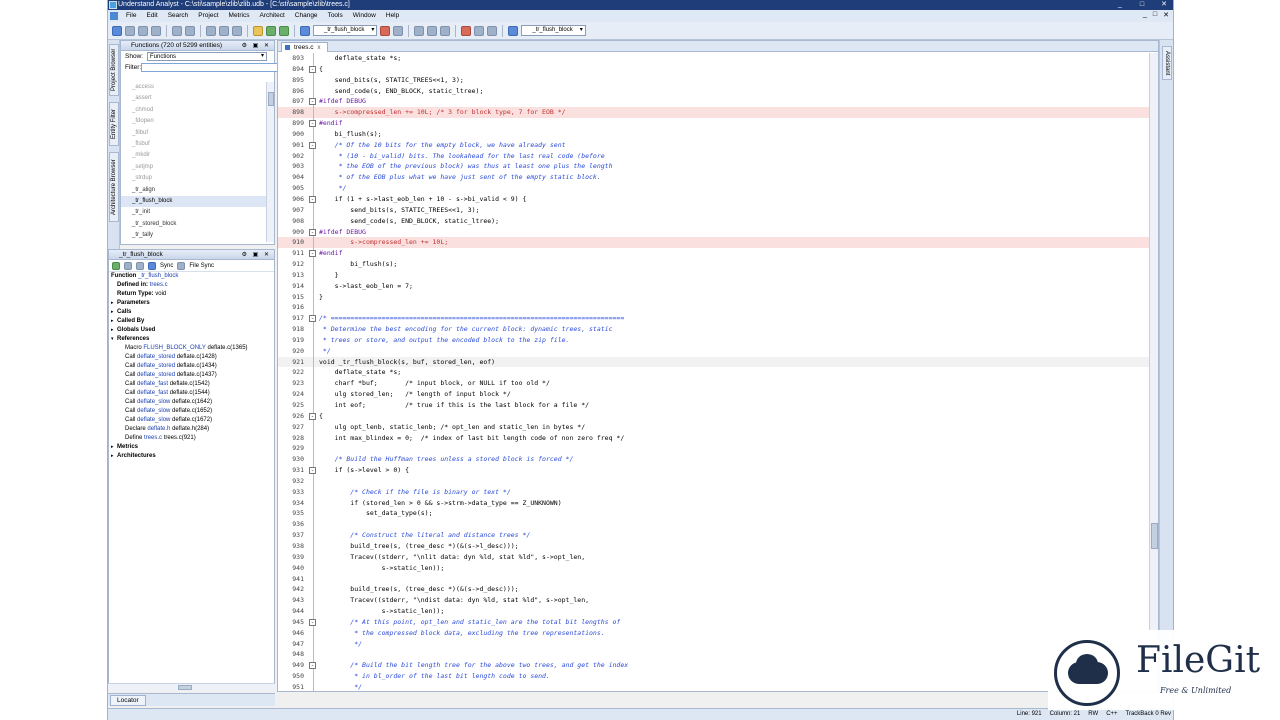  What do you see at coordinates (1154, 536) in the screenshot?
I see `scroll-thumb` at bounding box center [1154, 536].